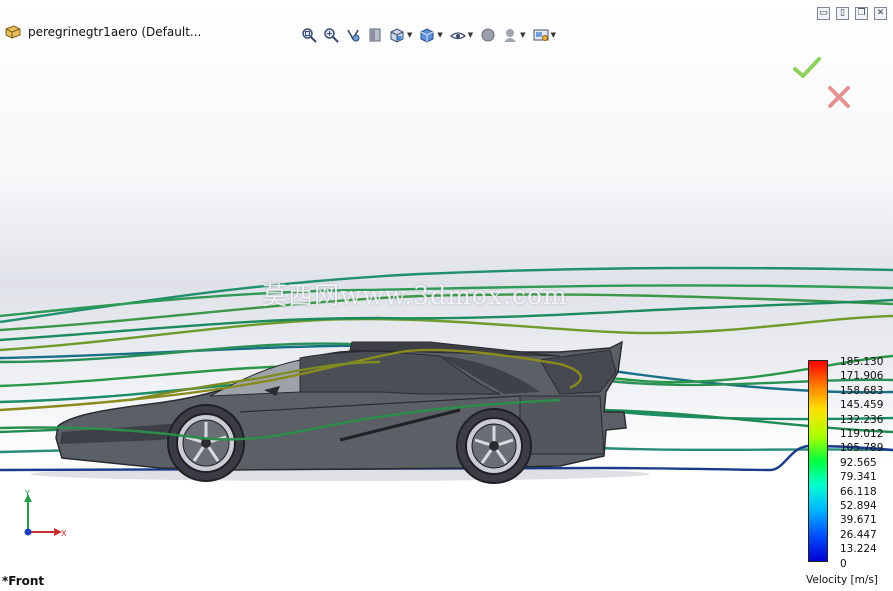 The image size is (893, 591). What do you see at coordinates (858, 520) in the screenshot?
I see `legend-tick-label: 39.671` at bounding box center [858, 520].